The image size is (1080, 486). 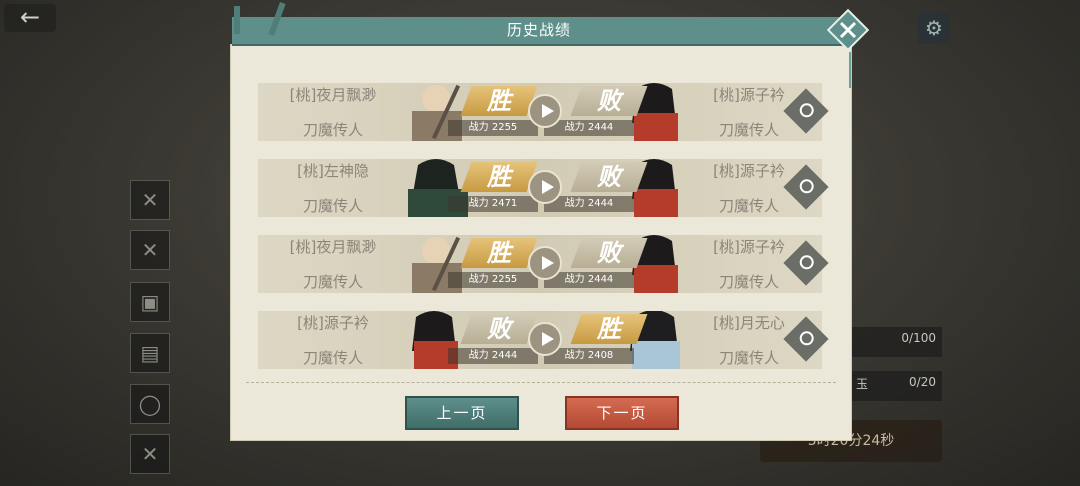 I want to click on right-result-badge: 胜, so click(x=609, y=329).